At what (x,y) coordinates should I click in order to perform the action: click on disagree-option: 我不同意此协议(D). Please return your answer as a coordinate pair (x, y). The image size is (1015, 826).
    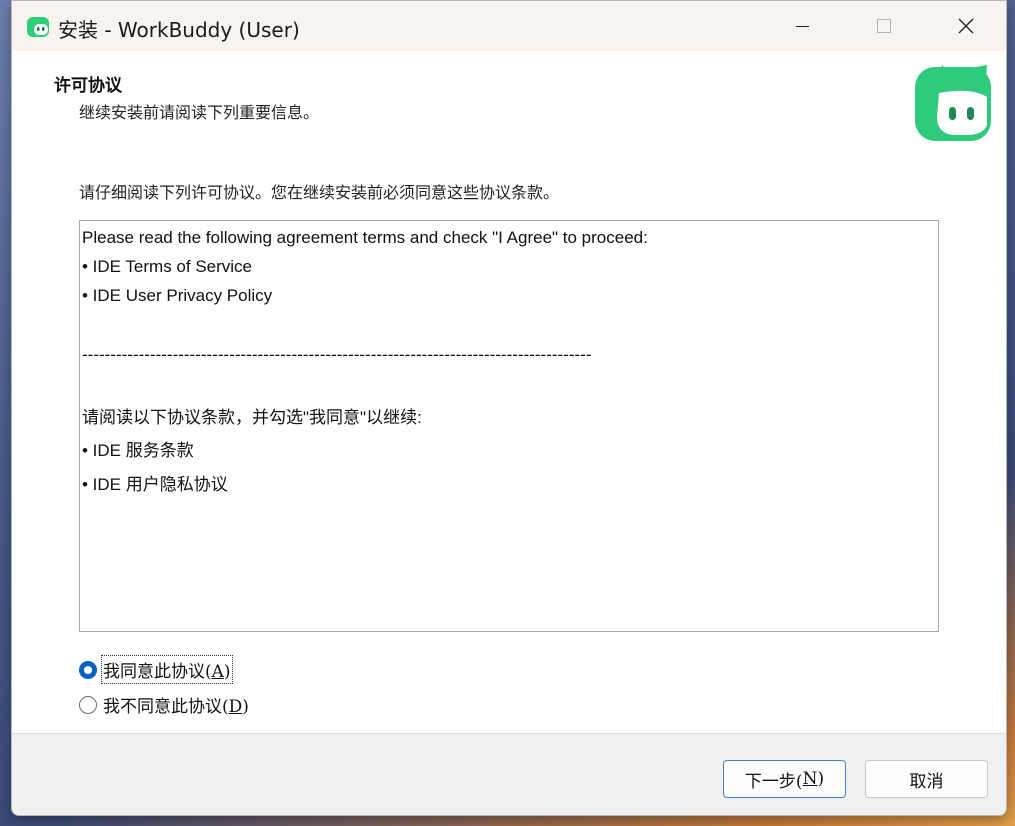
    Looking at the image, I should click on (164, 704).